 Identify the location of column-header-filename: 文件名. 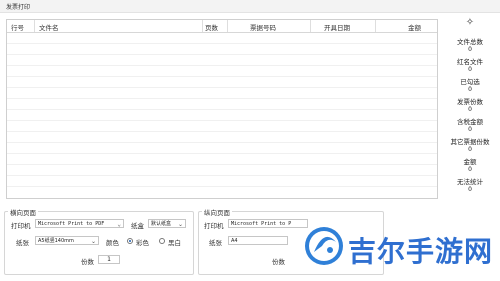
(49, 27).